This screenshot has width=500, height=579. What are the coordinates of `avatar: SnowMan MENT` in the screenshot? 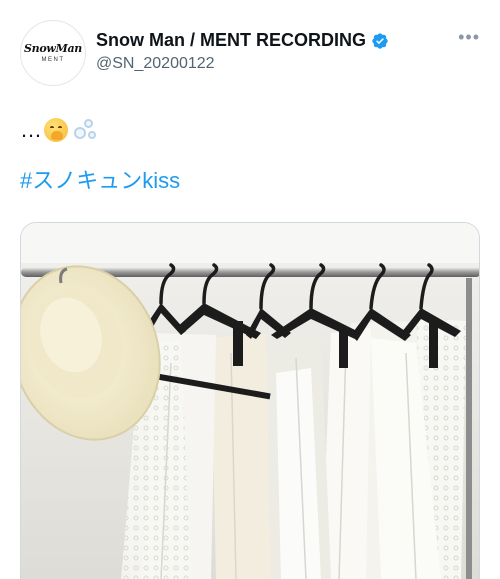 It's located at (53, 53).